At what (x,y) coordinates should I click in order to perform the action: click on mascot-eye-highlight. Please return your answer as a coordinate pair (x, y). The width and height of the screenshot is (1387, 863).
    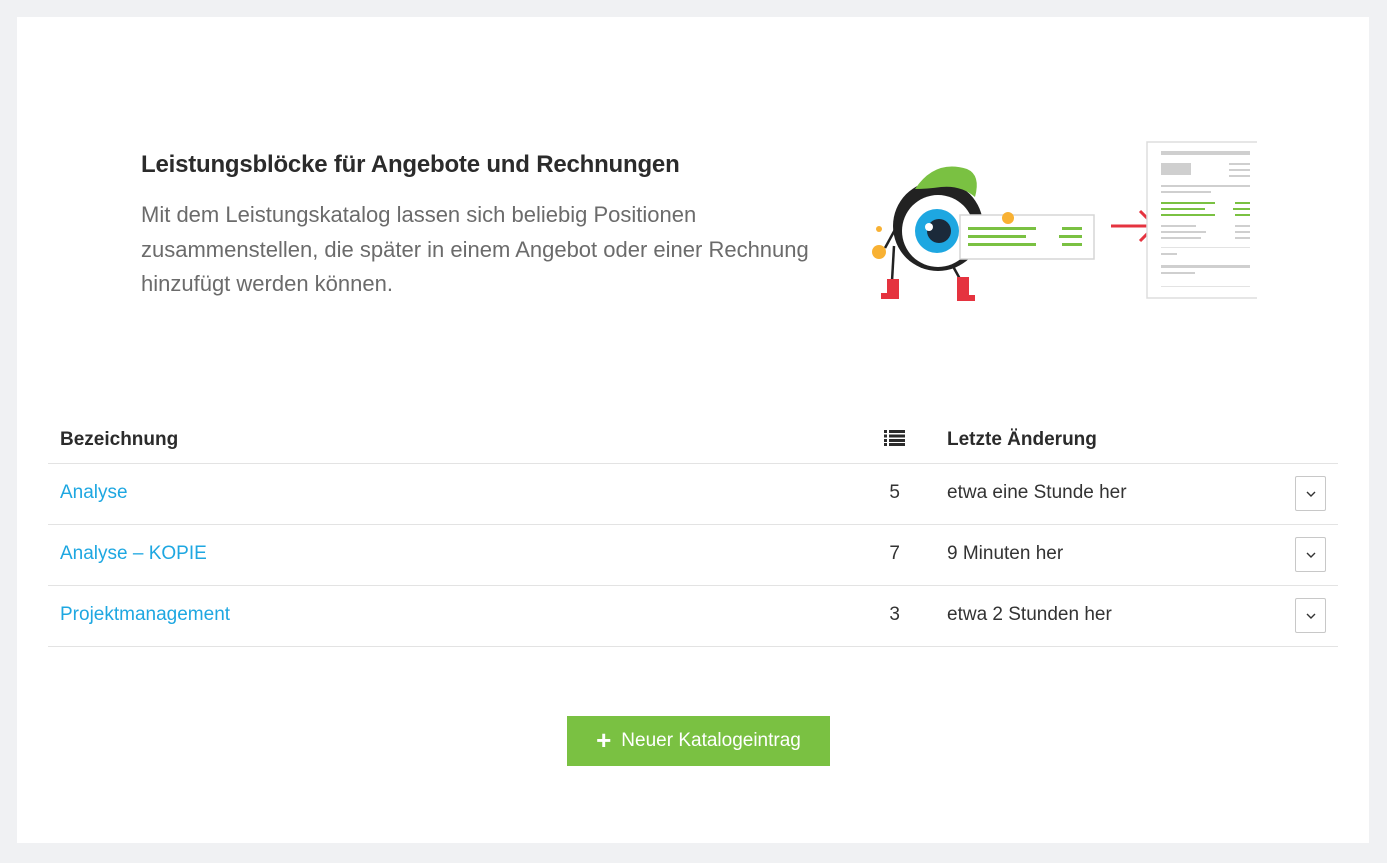
    Looking at the image, I should click on (929, 227).